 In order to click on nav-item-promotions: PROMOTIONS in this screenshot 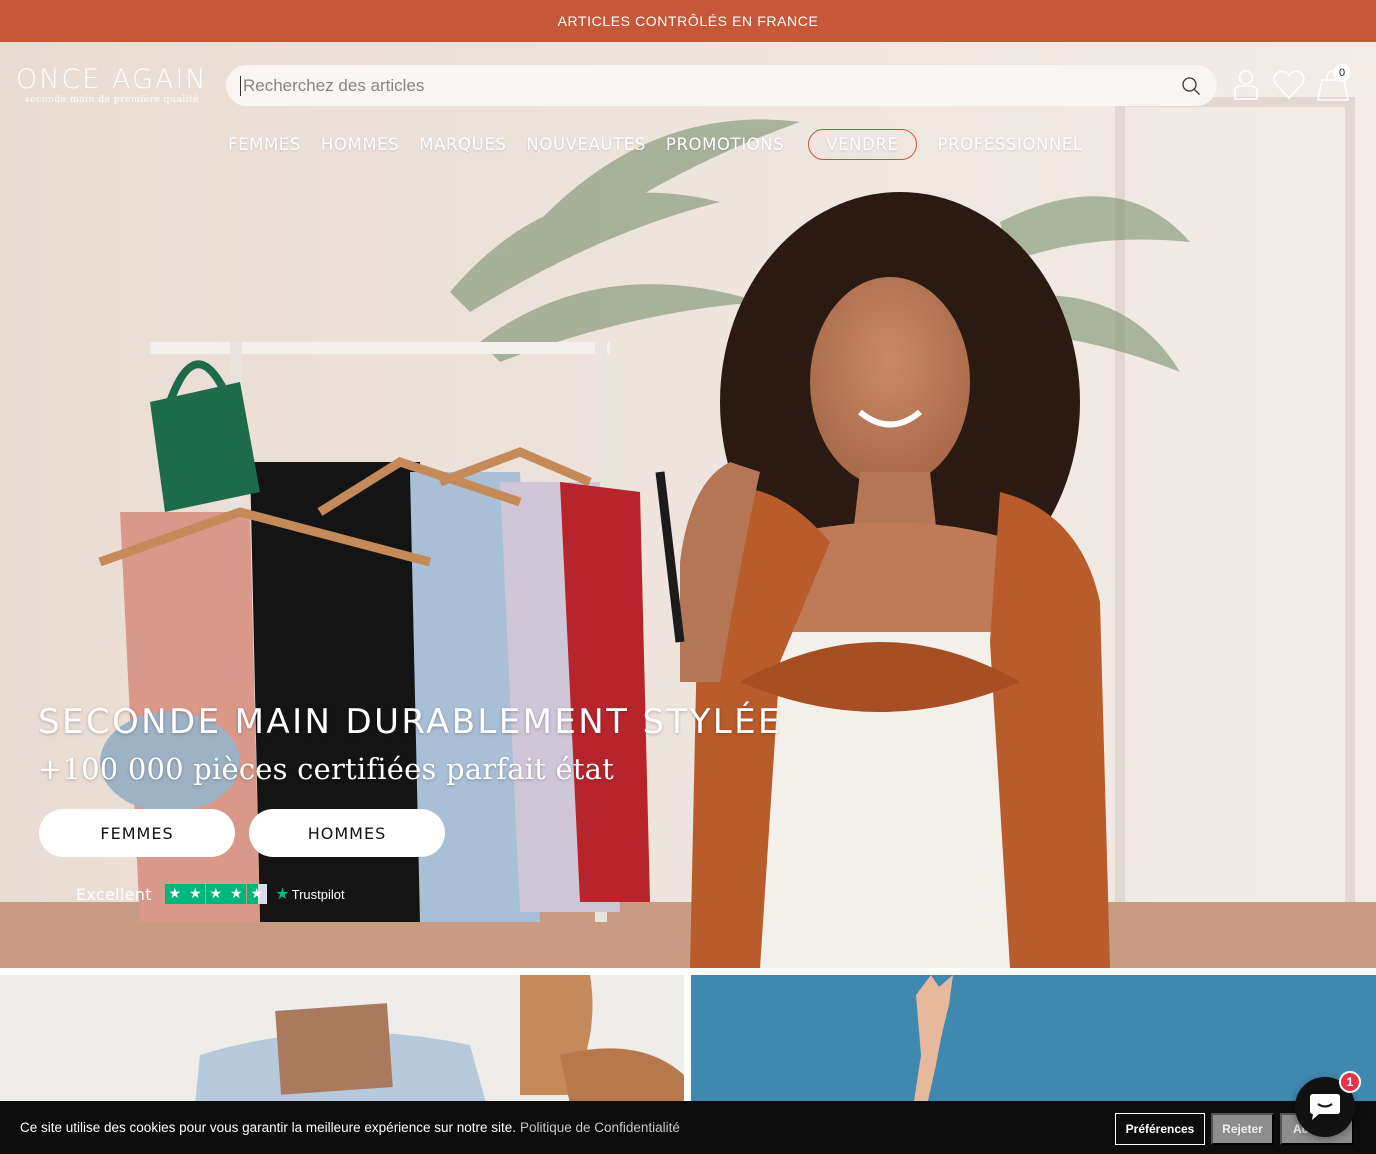, I will do `click(725, 144)`.